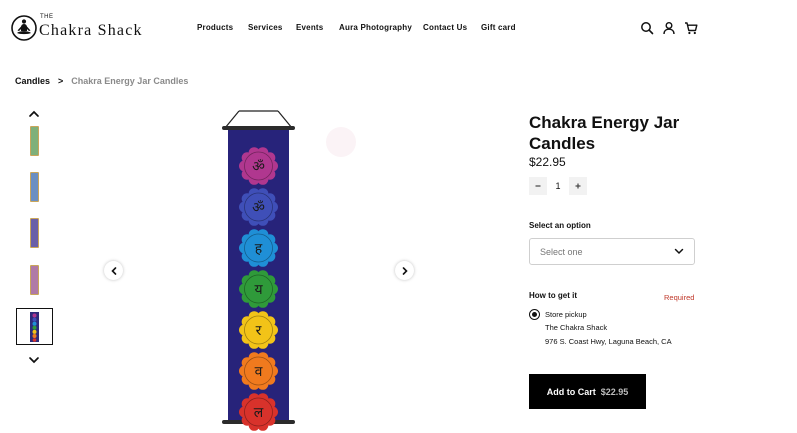 This screenshot has width=797, height=433. I want to click on quantity-decrease-button, so click(538, 186).